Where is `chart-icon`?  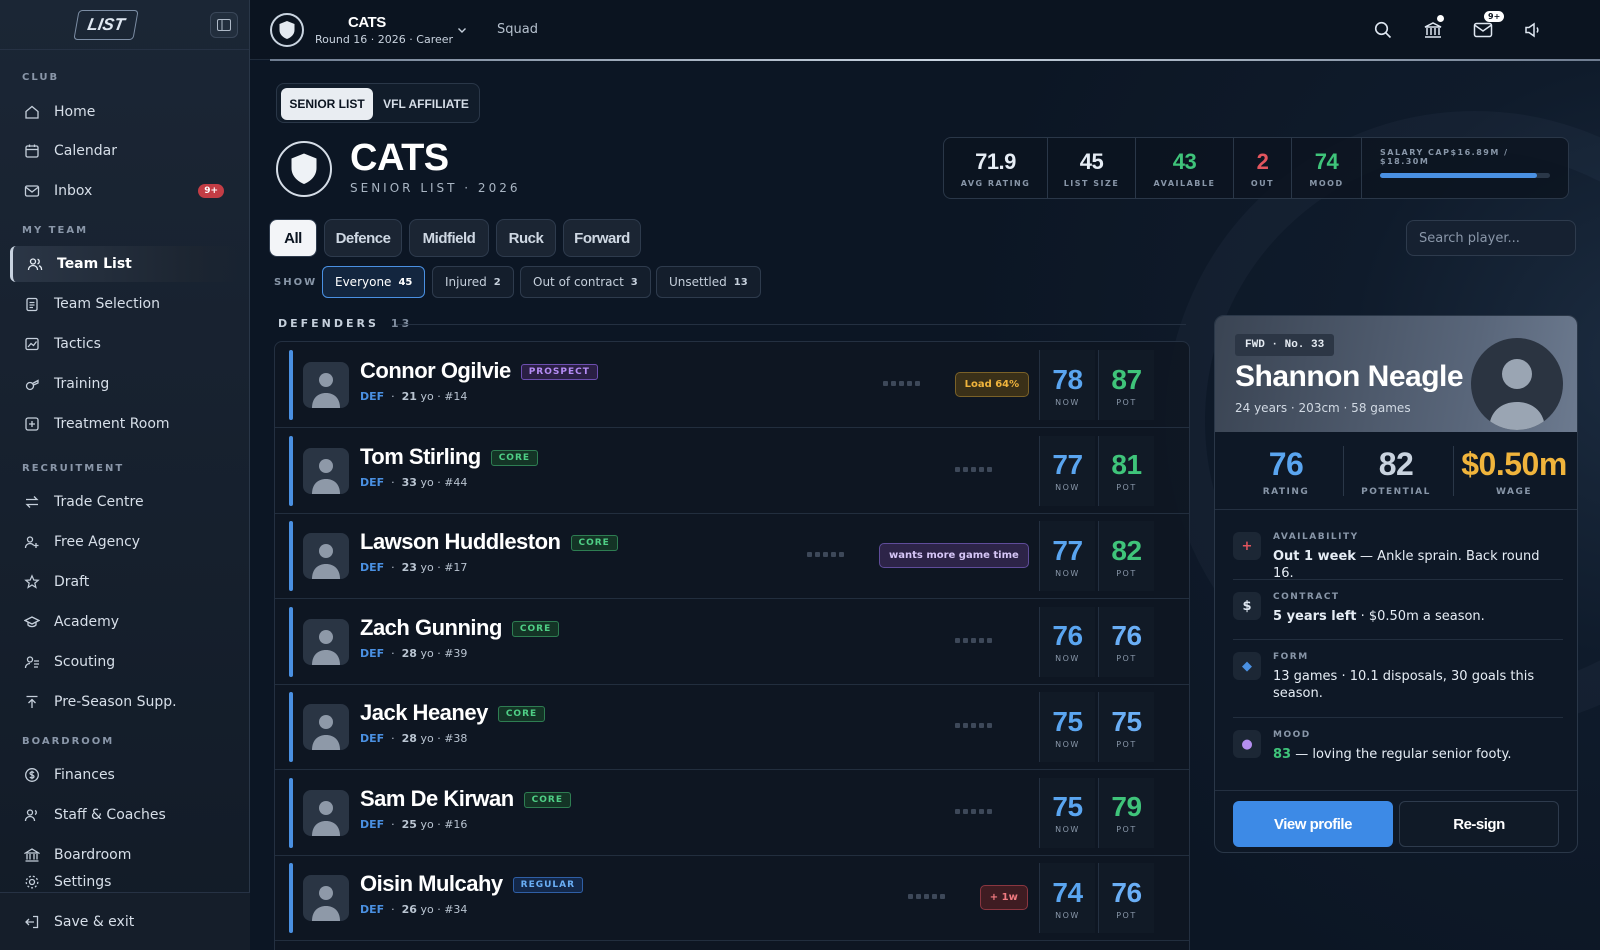 chart-icon is located at coordinates (32, 344).